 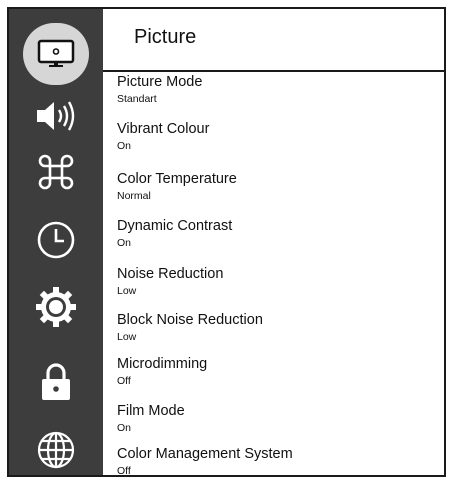 I want to click on setting-vibrant-colour: Vibrant Colour On, so click(x=277, y=142).